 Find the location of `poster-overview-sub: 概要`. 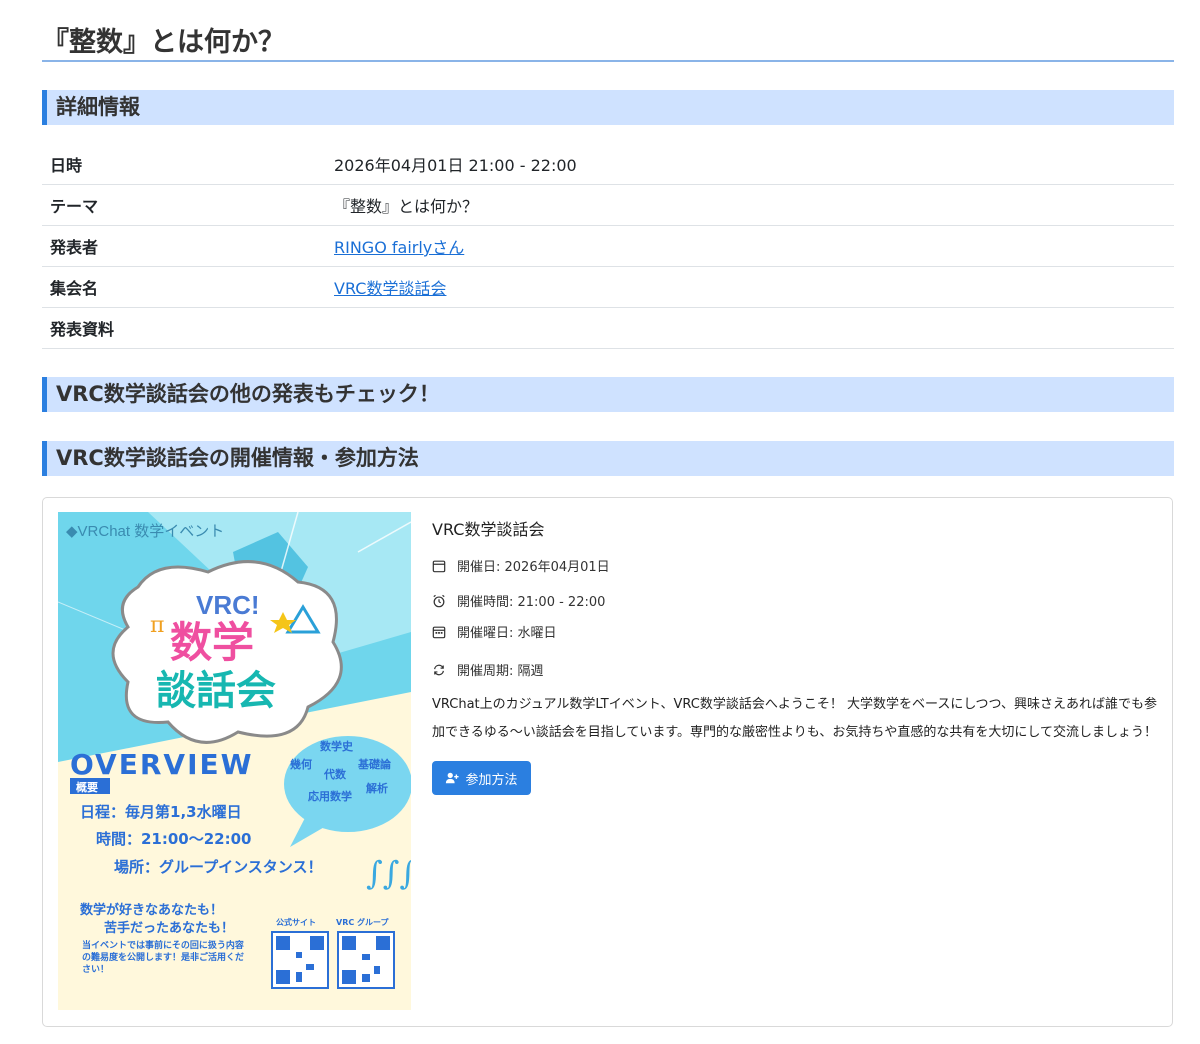

poster-overview-sub: 概要 is located at coordinates (87, 787).